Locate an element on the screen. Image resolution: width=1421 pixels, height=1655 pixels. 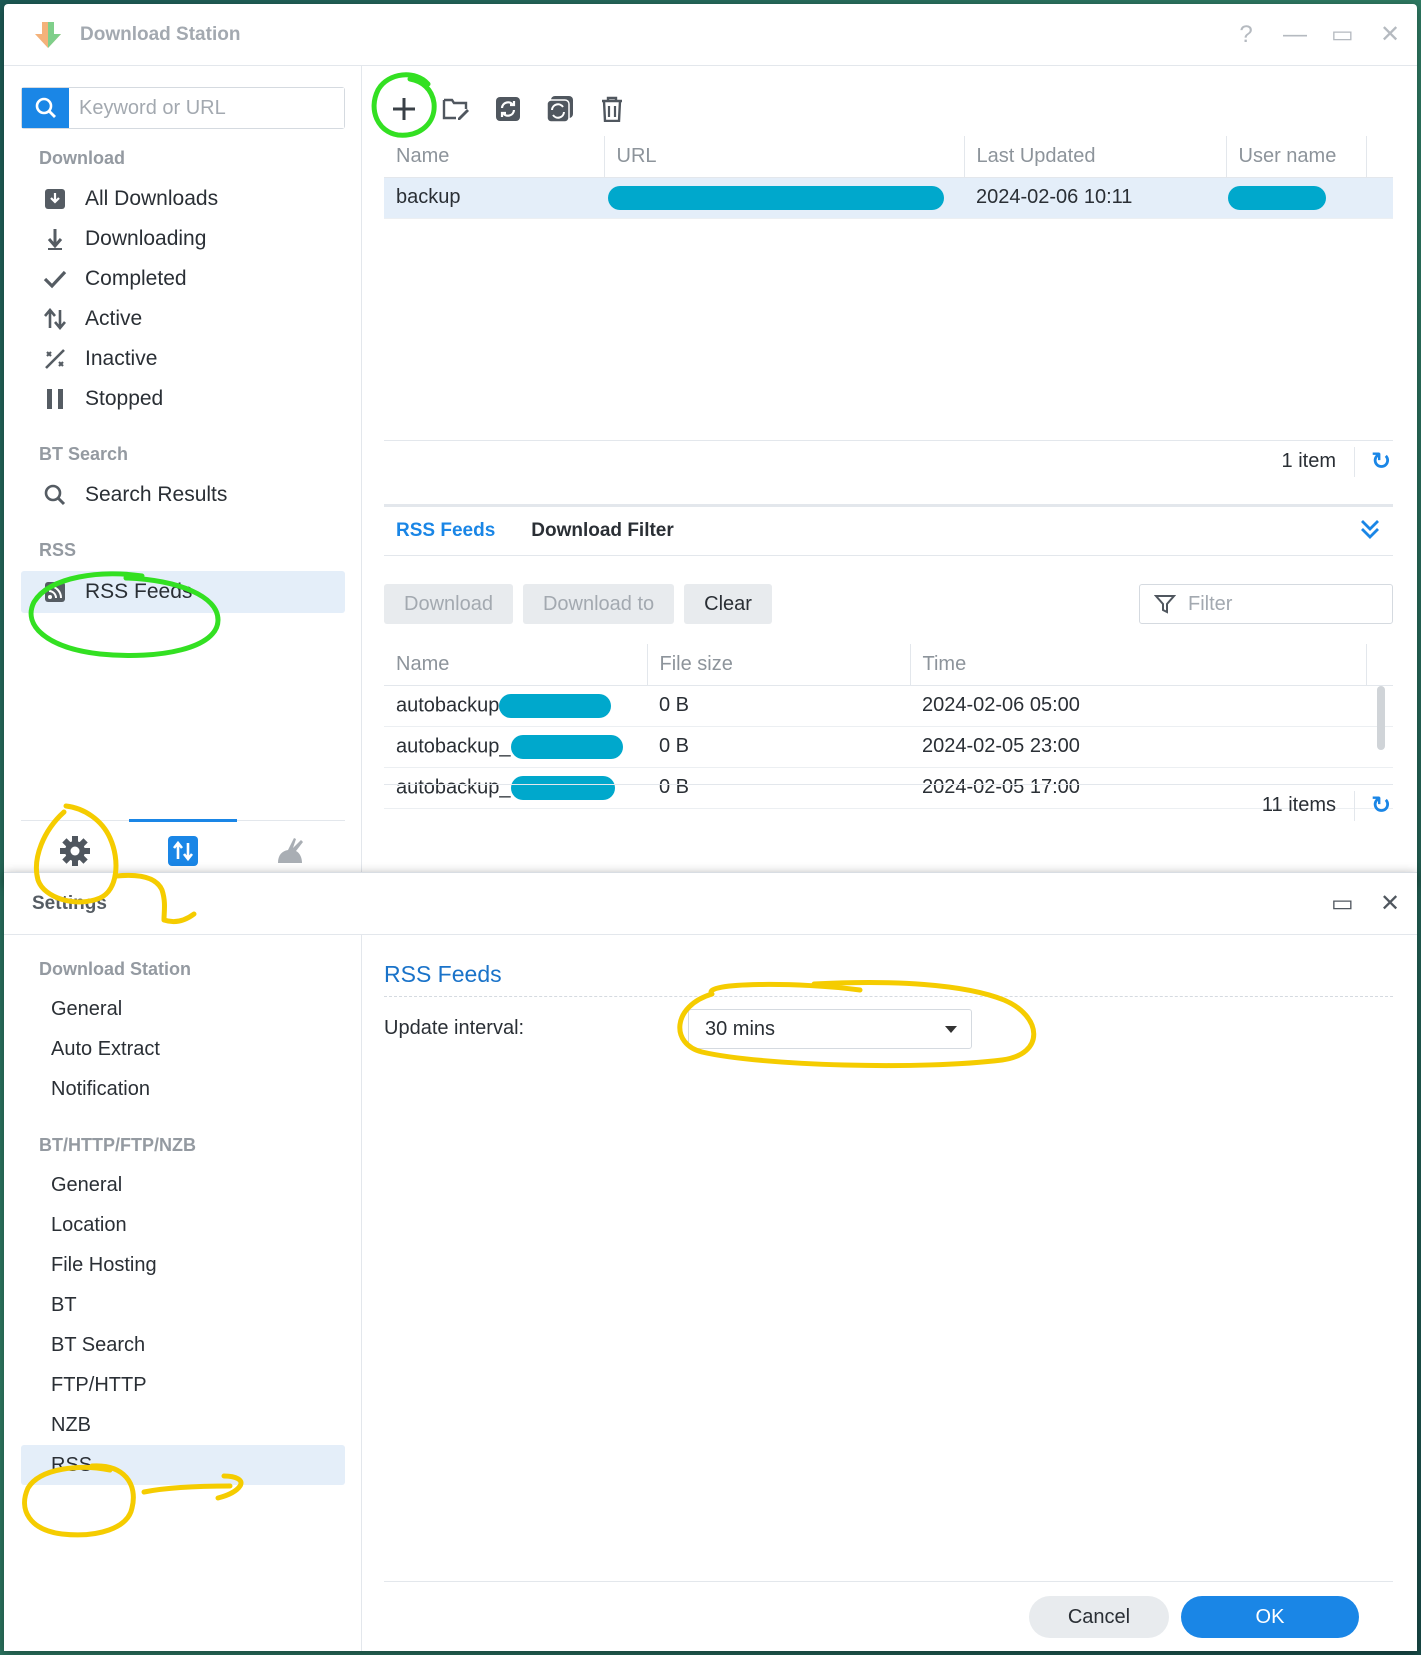
sidebar-item-stopped: Stopped is located at coordinates (183, 399).